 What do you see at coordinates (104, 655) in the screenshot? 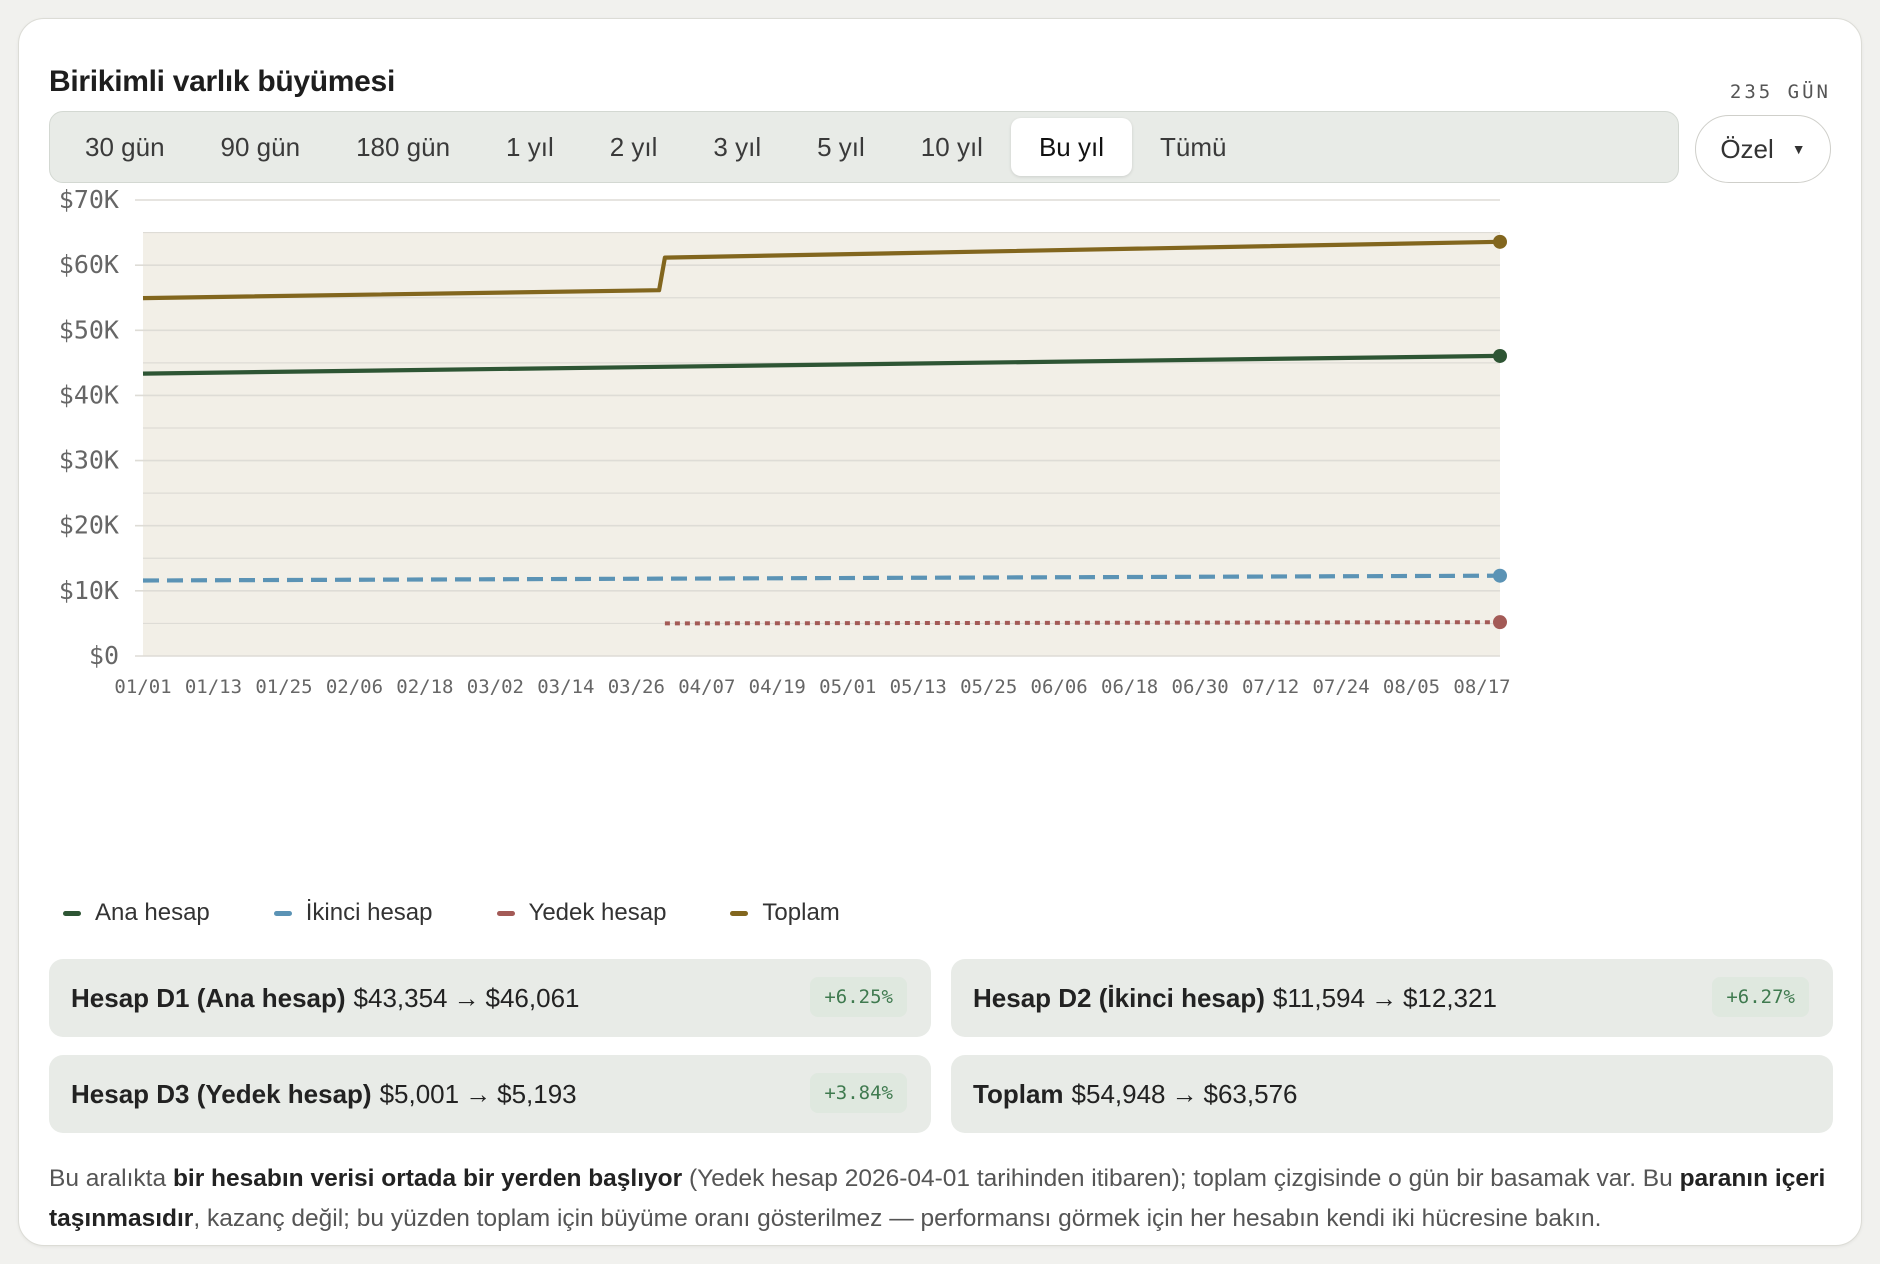
I see `y-tick-label: $0` at bounding box center [104, 655].